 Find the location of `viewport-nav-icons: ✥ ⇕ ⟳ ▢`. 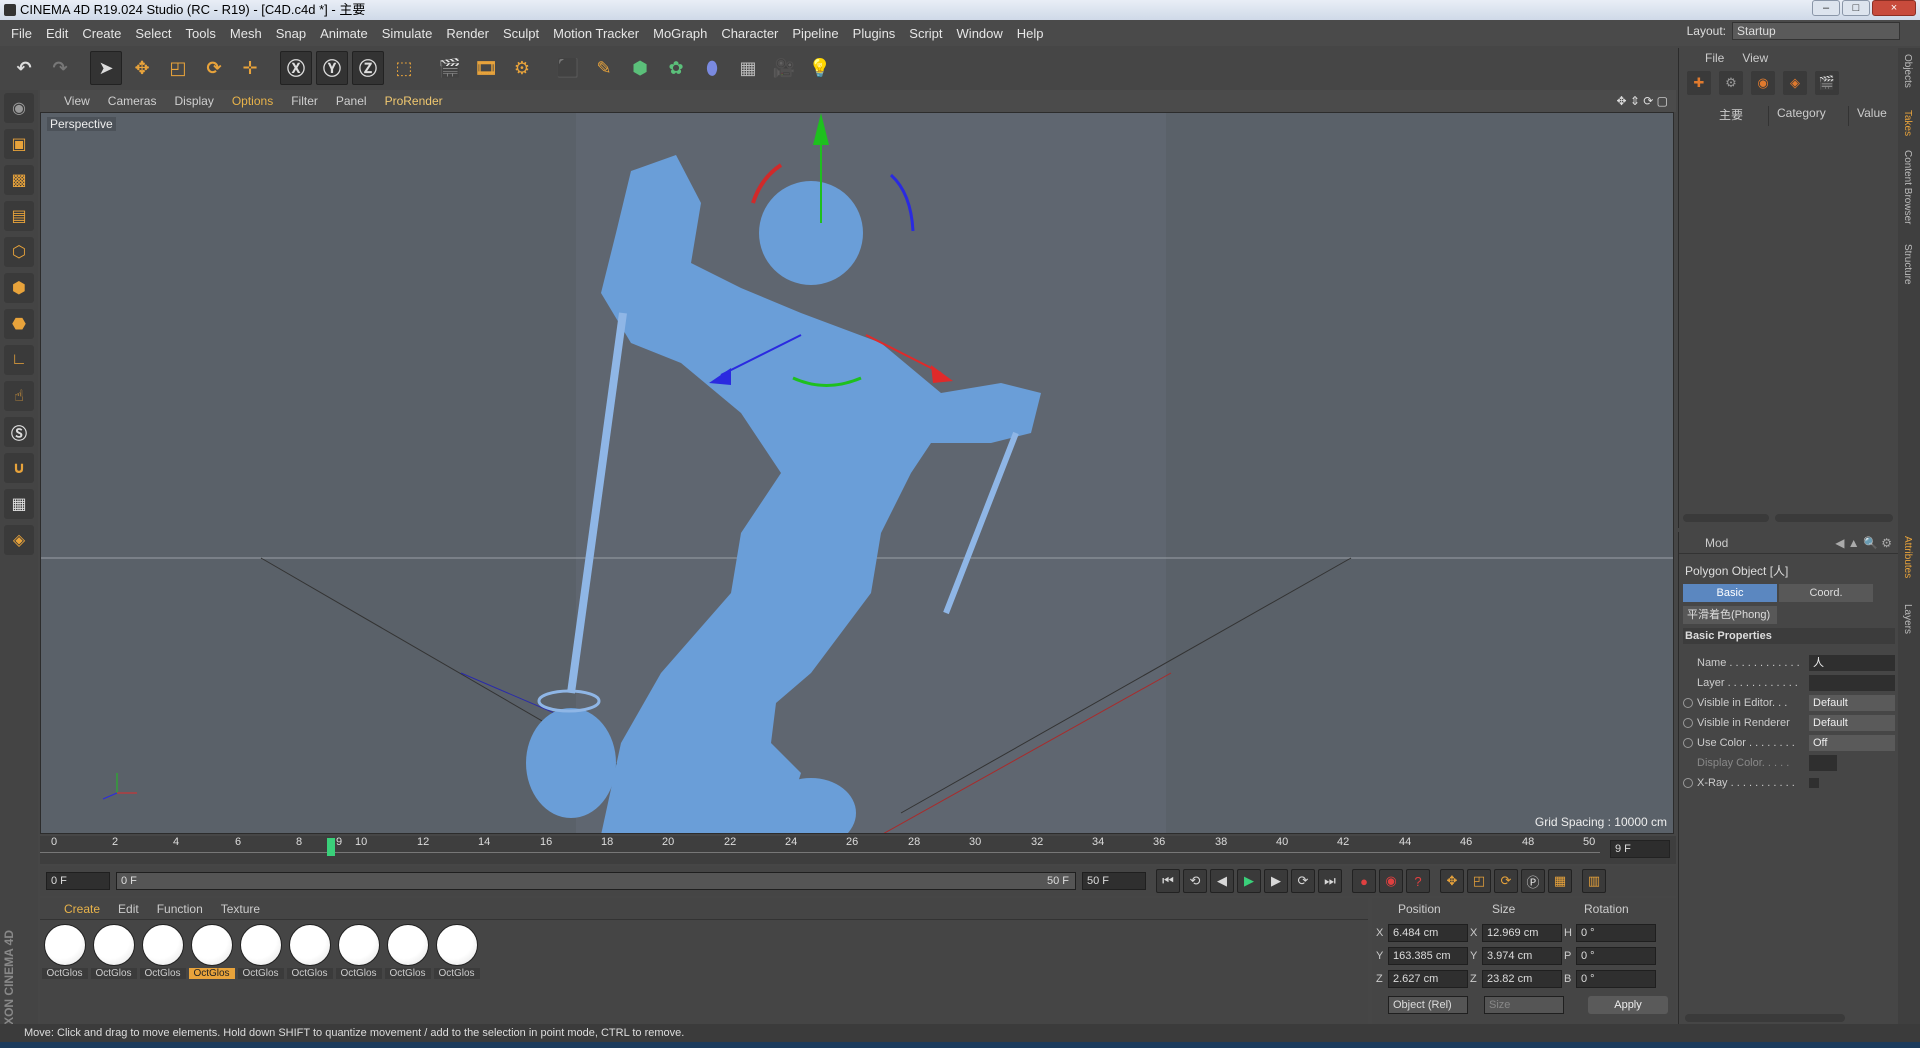

viewport-nav-icons: ✥ ⇕ ⟳ ▢ is located at coordinates (1642, 101).